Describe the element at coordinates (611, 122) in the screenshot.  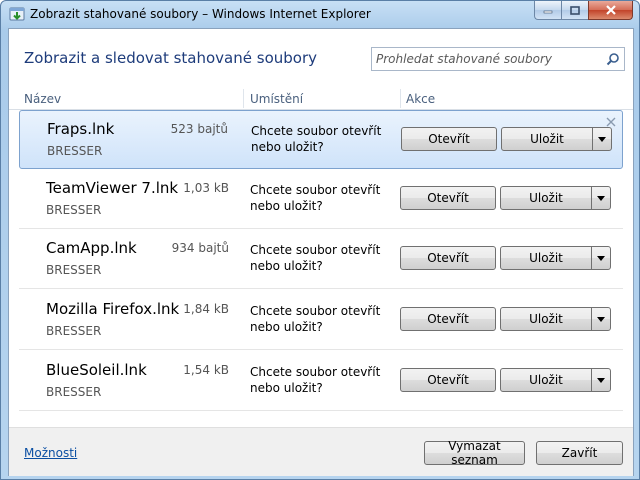
I see `remove-item-icon` at that location.